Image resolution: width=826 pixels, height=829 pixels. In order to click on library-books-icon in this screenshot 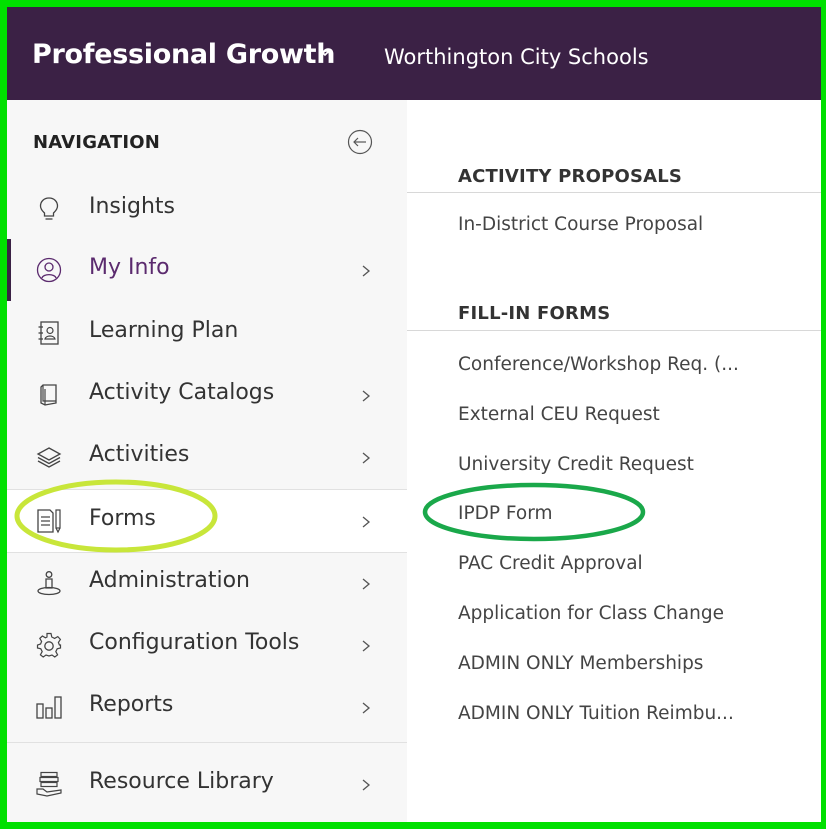, I will do `click(49, 784)`.